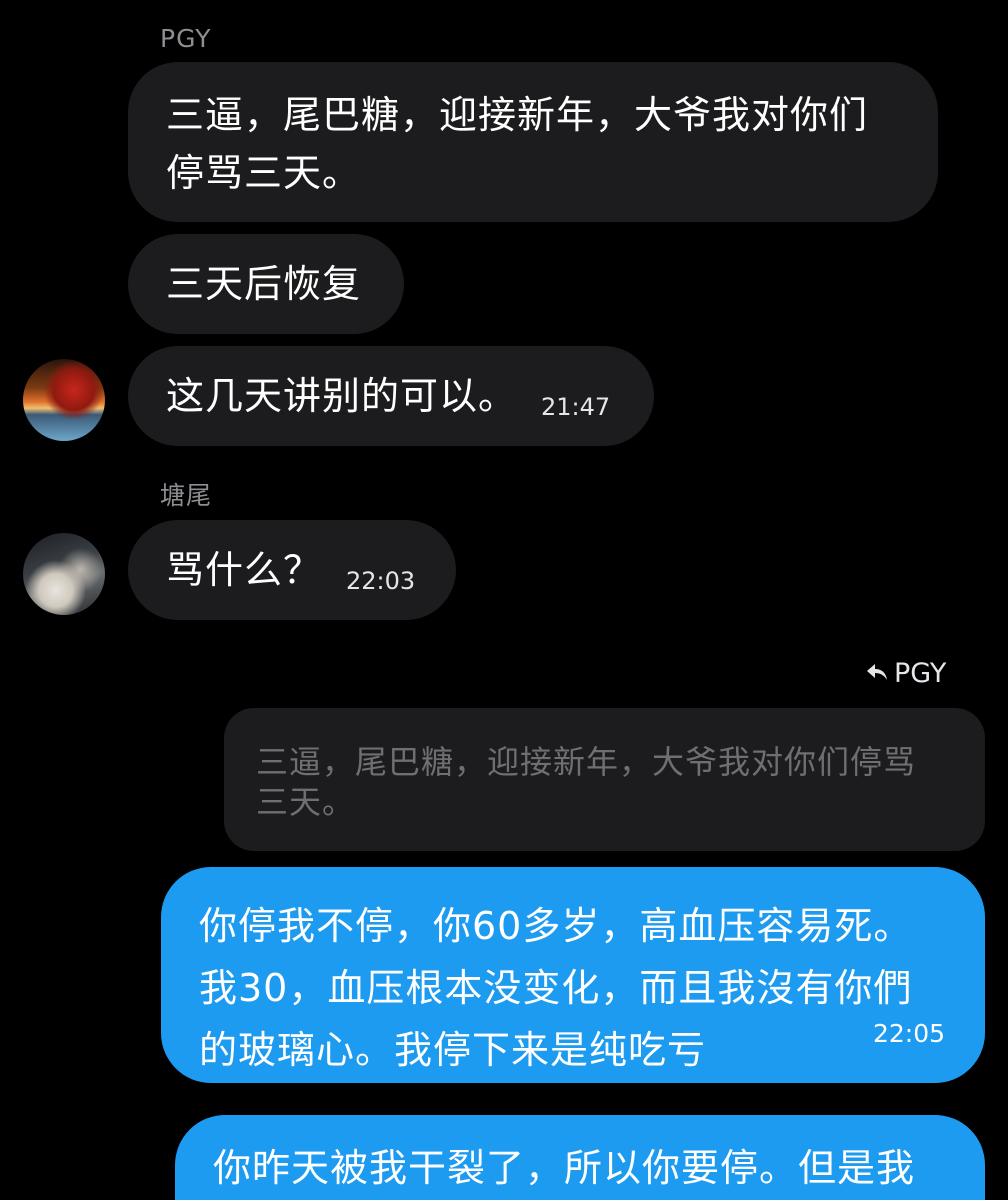 Image resolution: width=1008 pixels, height=1200 pixels. I want to click on message-bubble: 三天后恢复, so click(266, 284).